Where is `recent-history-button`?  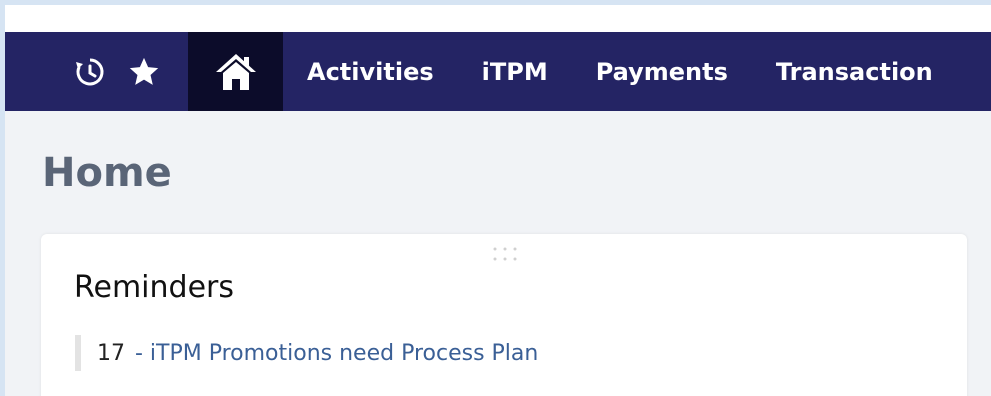
recent-history-button is located at coordinates (90, 71).